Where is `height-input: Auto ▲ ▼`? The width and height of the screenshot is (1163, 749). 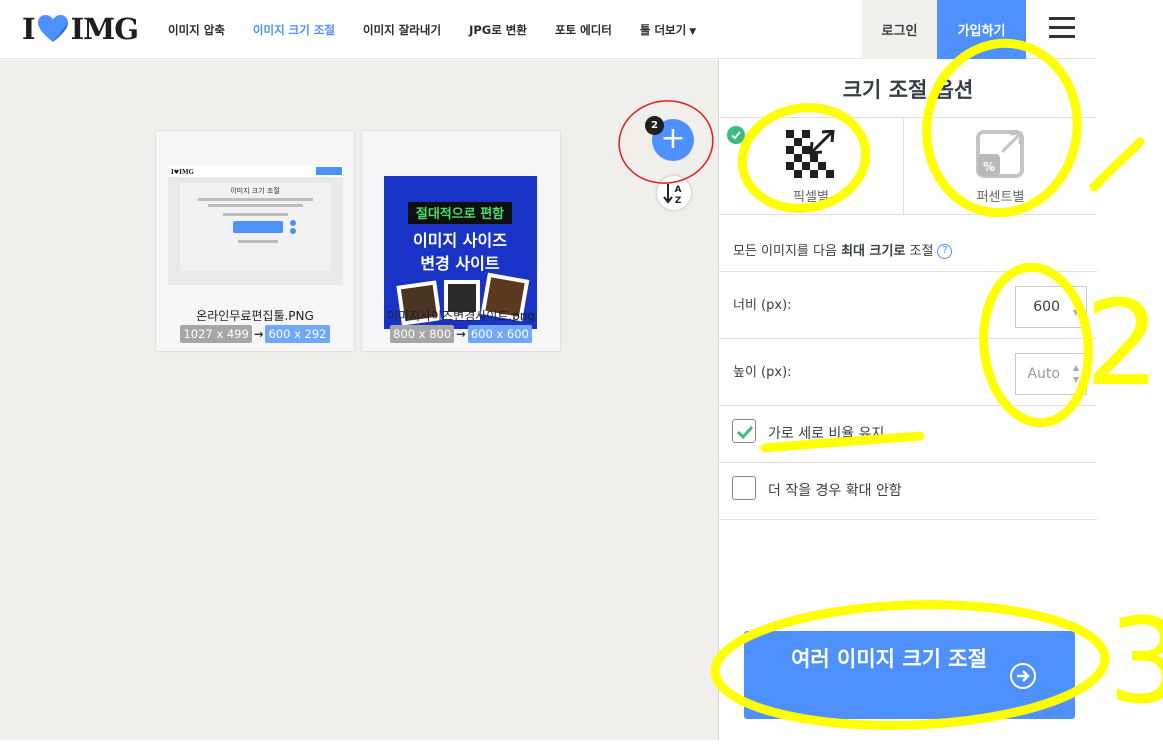 height-input: Auto ▲ ▼ is located at coordinates (1051, 374).